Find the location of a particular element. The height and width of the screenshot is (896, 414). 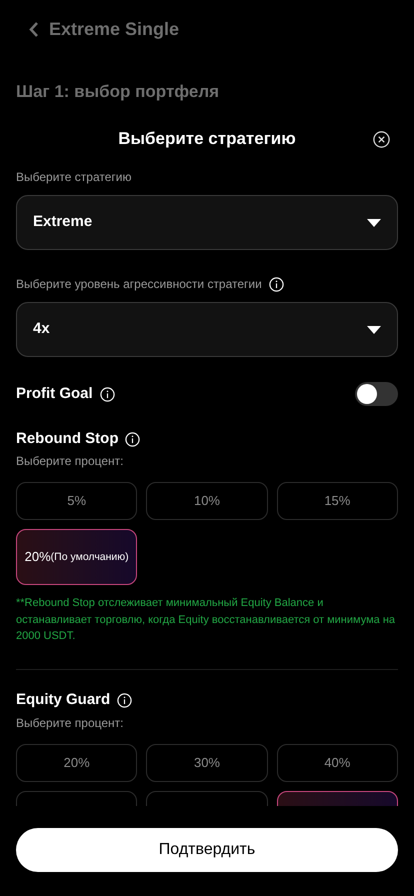

toggle-switch is located at coordinates (376, 394).